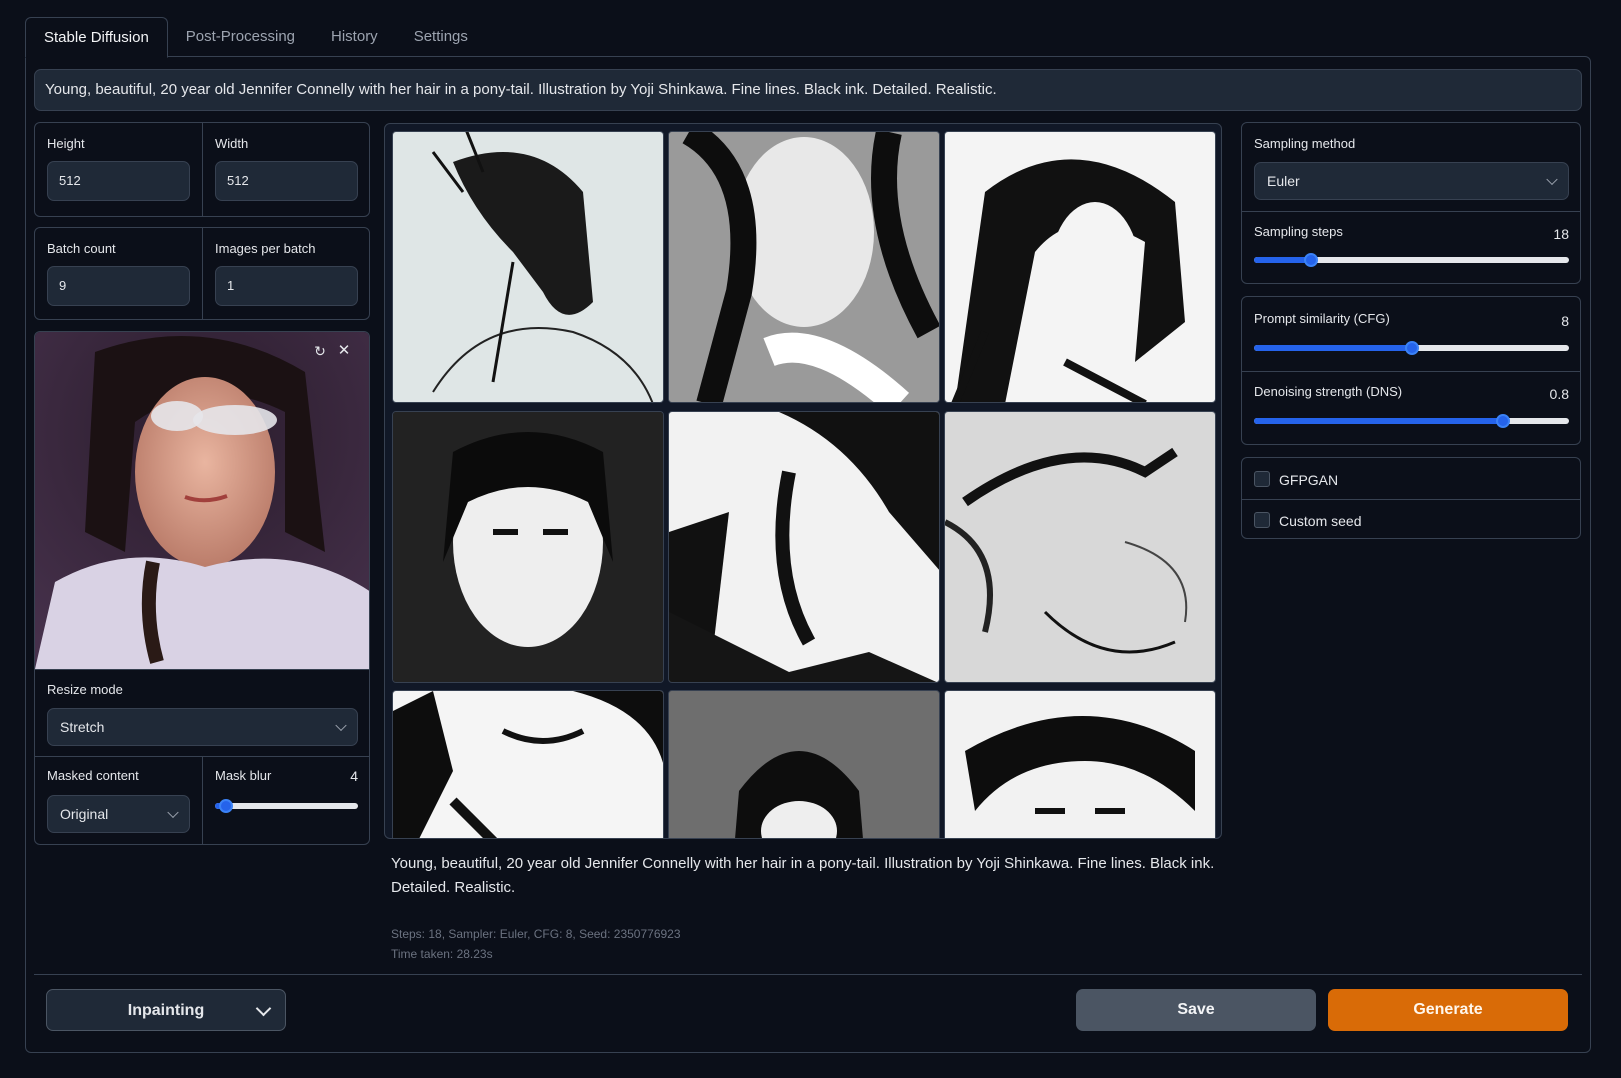  What do you see at coordinates (1411, 421) in the screenshot?
I see `dns-slider` at bounding box center [1411, 421].